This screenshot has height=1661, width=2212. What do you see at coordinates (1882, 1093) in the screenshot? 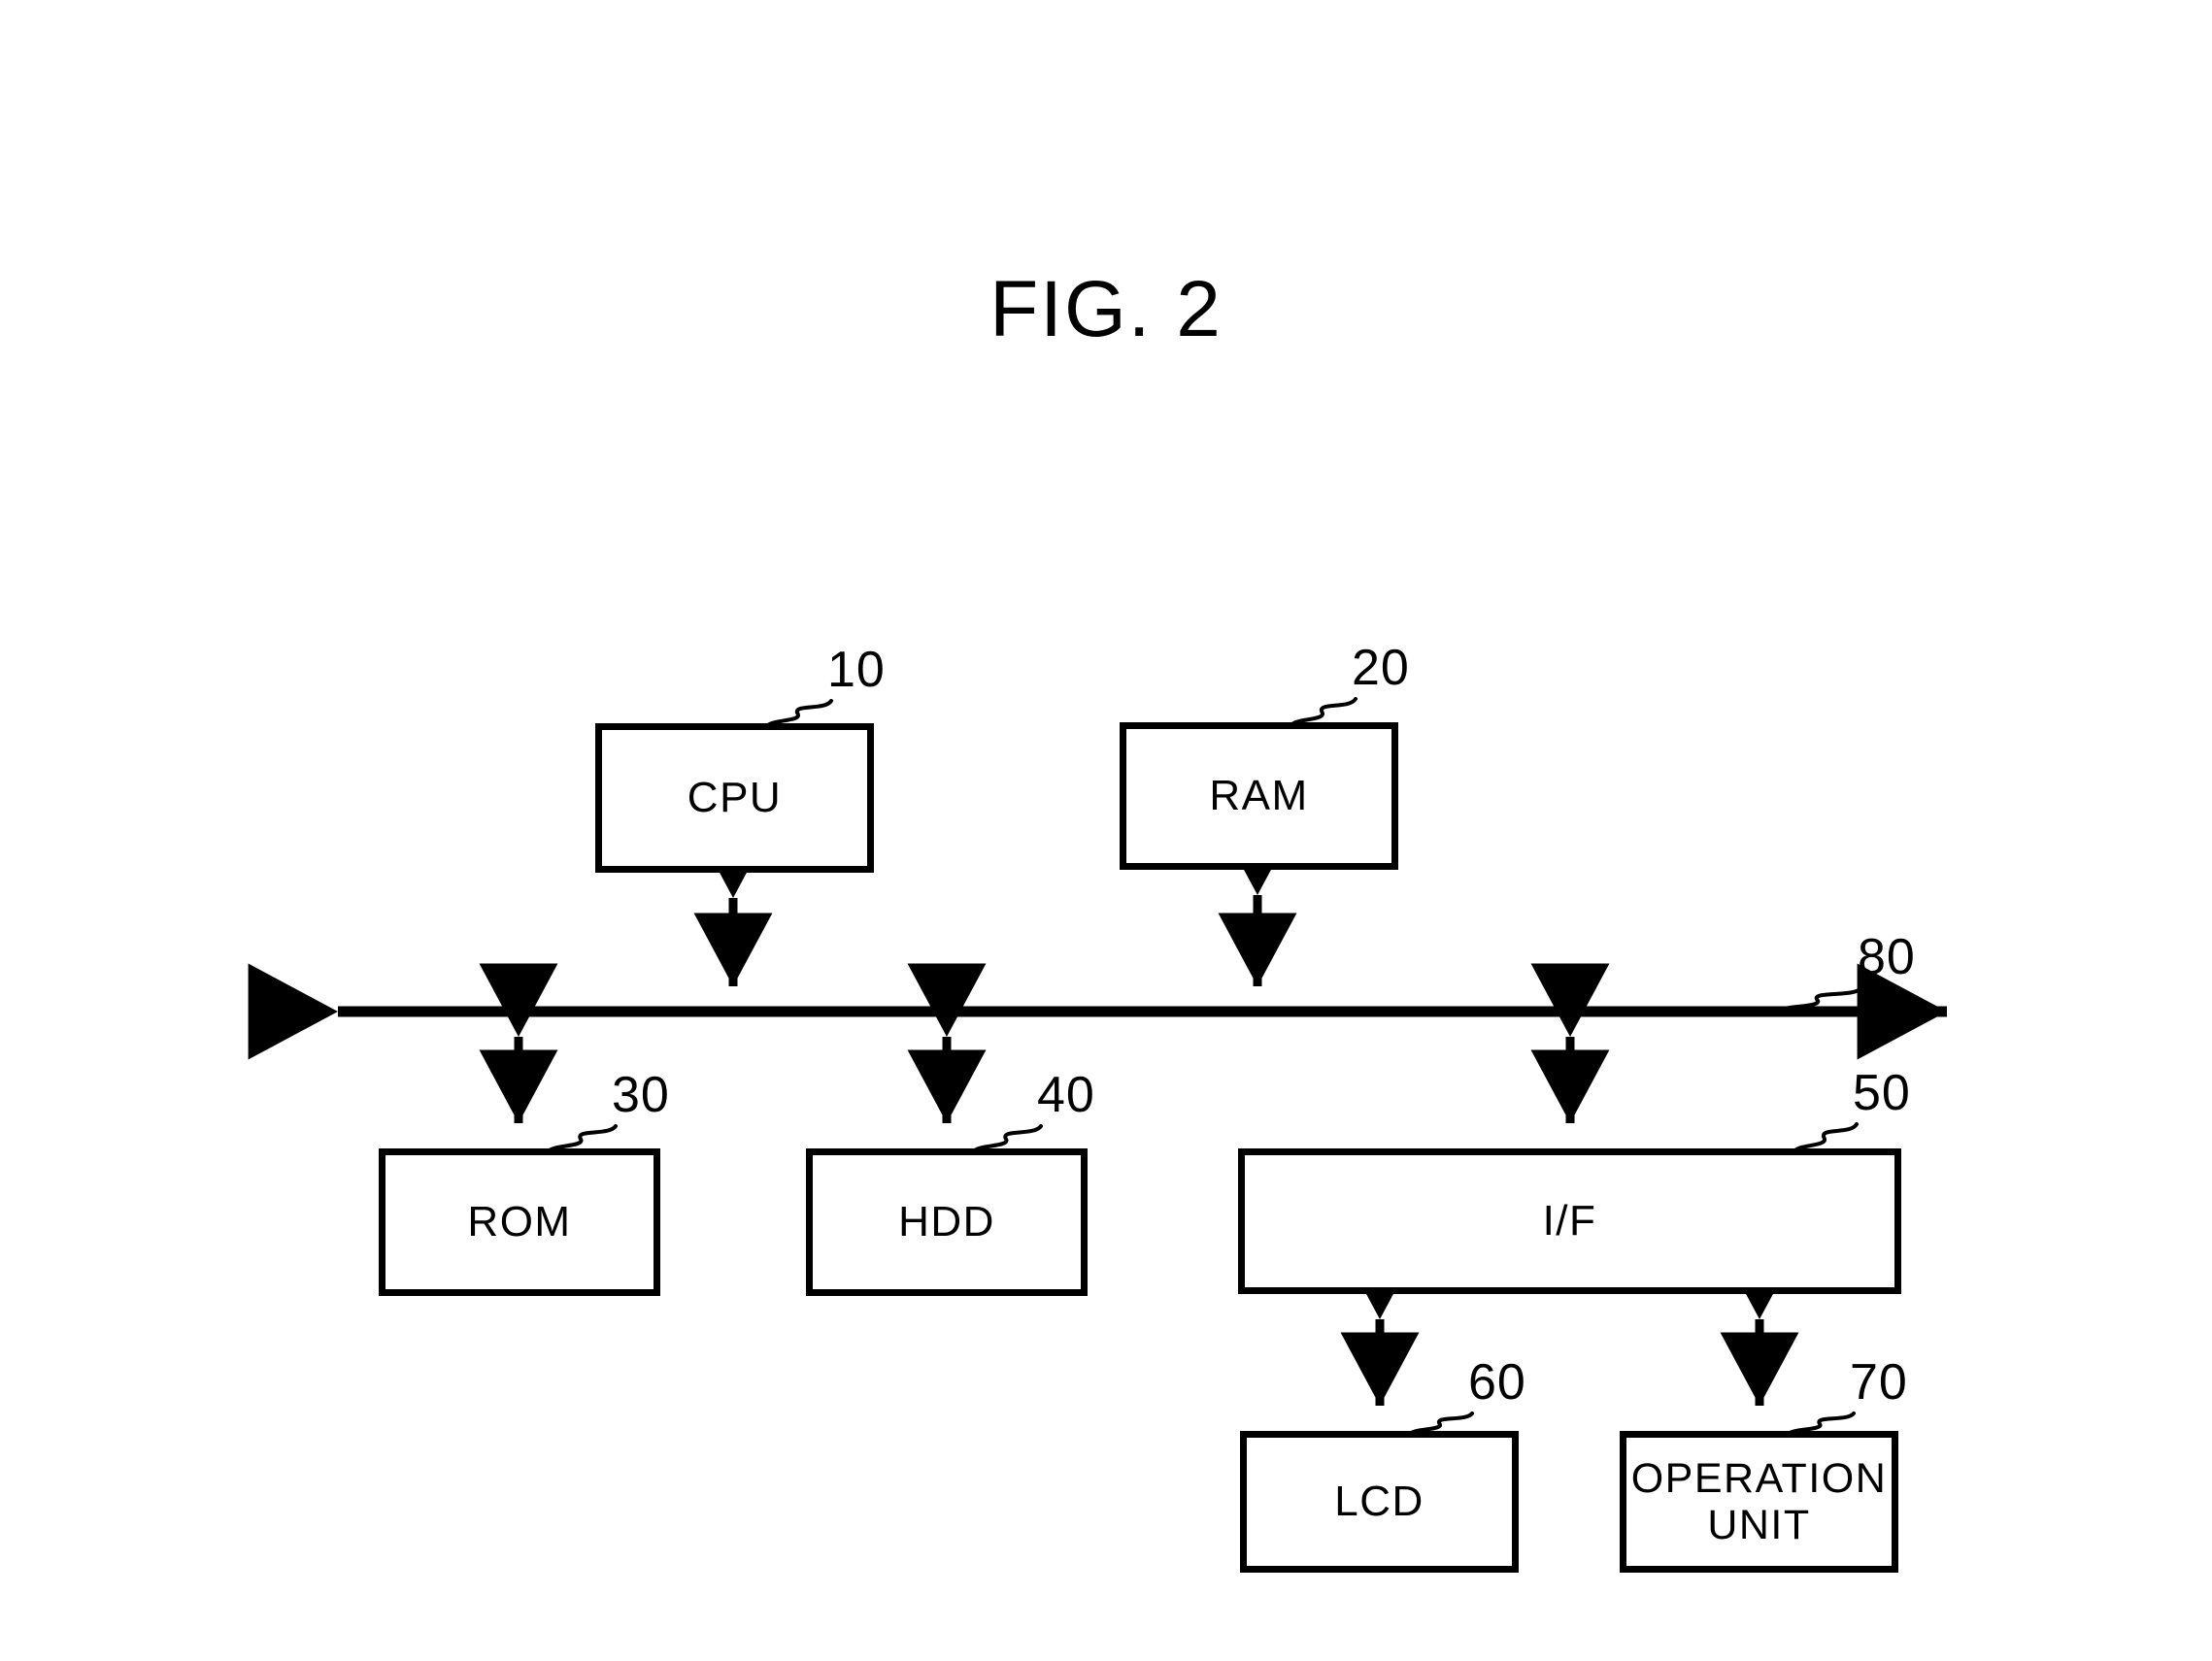
I see `reference-numeral-50: 50` at bounding box center [1882, 1093].